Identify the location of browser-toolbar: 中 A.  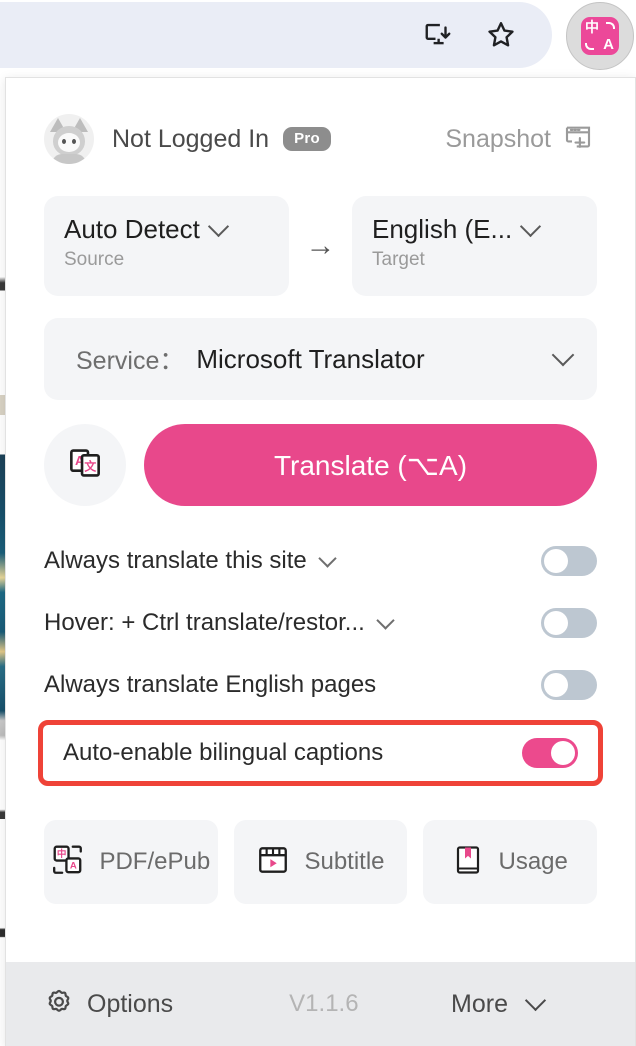
(318, 39).